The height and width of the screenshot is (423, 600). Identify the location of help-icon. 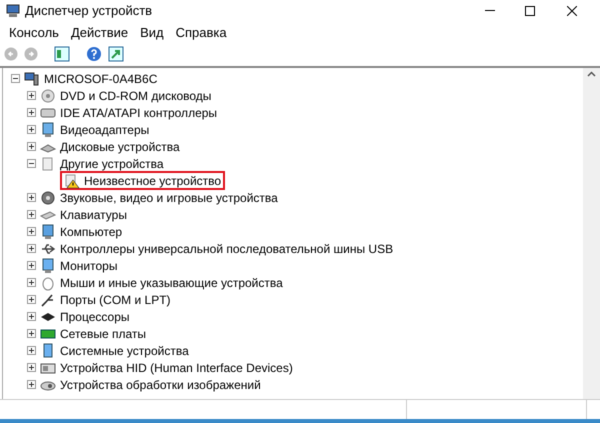
(94, 54).